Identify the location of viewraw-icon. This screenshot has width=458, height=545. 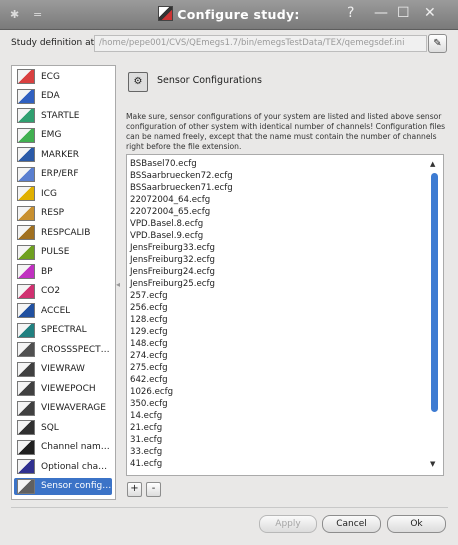
(26, 369).